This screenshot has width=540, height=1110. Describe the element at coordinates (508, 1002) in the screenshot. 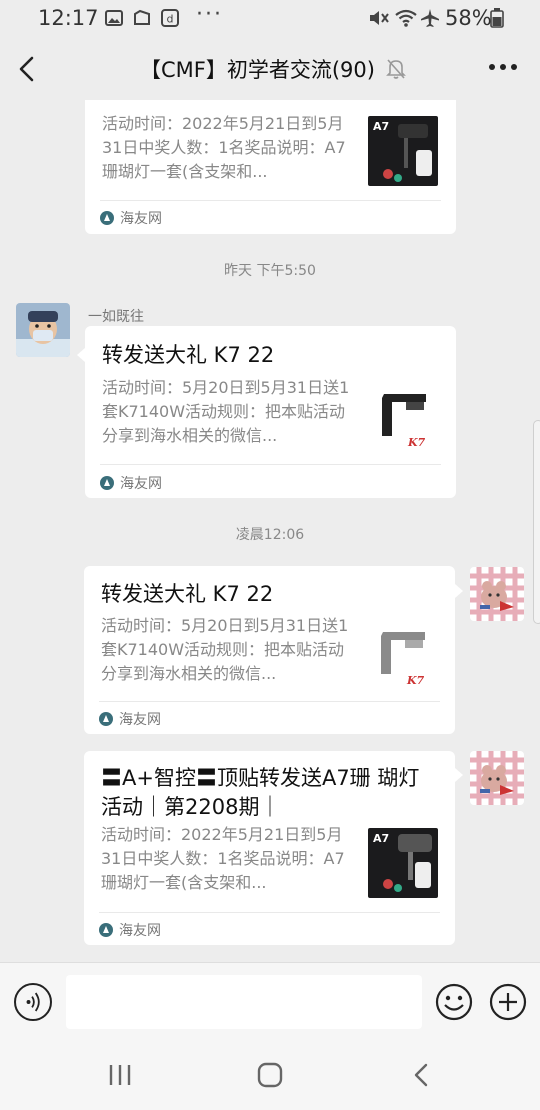

I see `plus-icon` at that location.